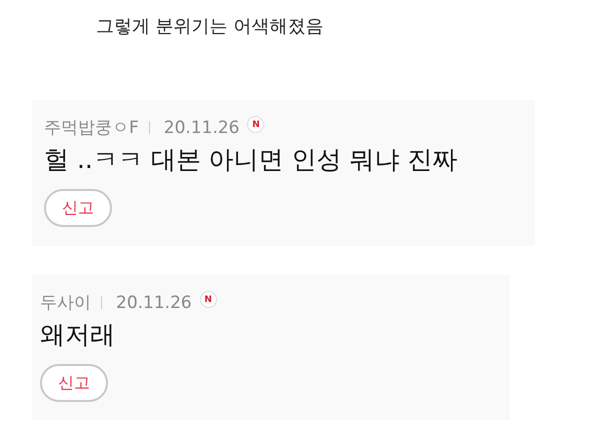  Describe the element at coordinates (78, 335) in the screenshot. I see `comment-text: 왜저래` at that location.